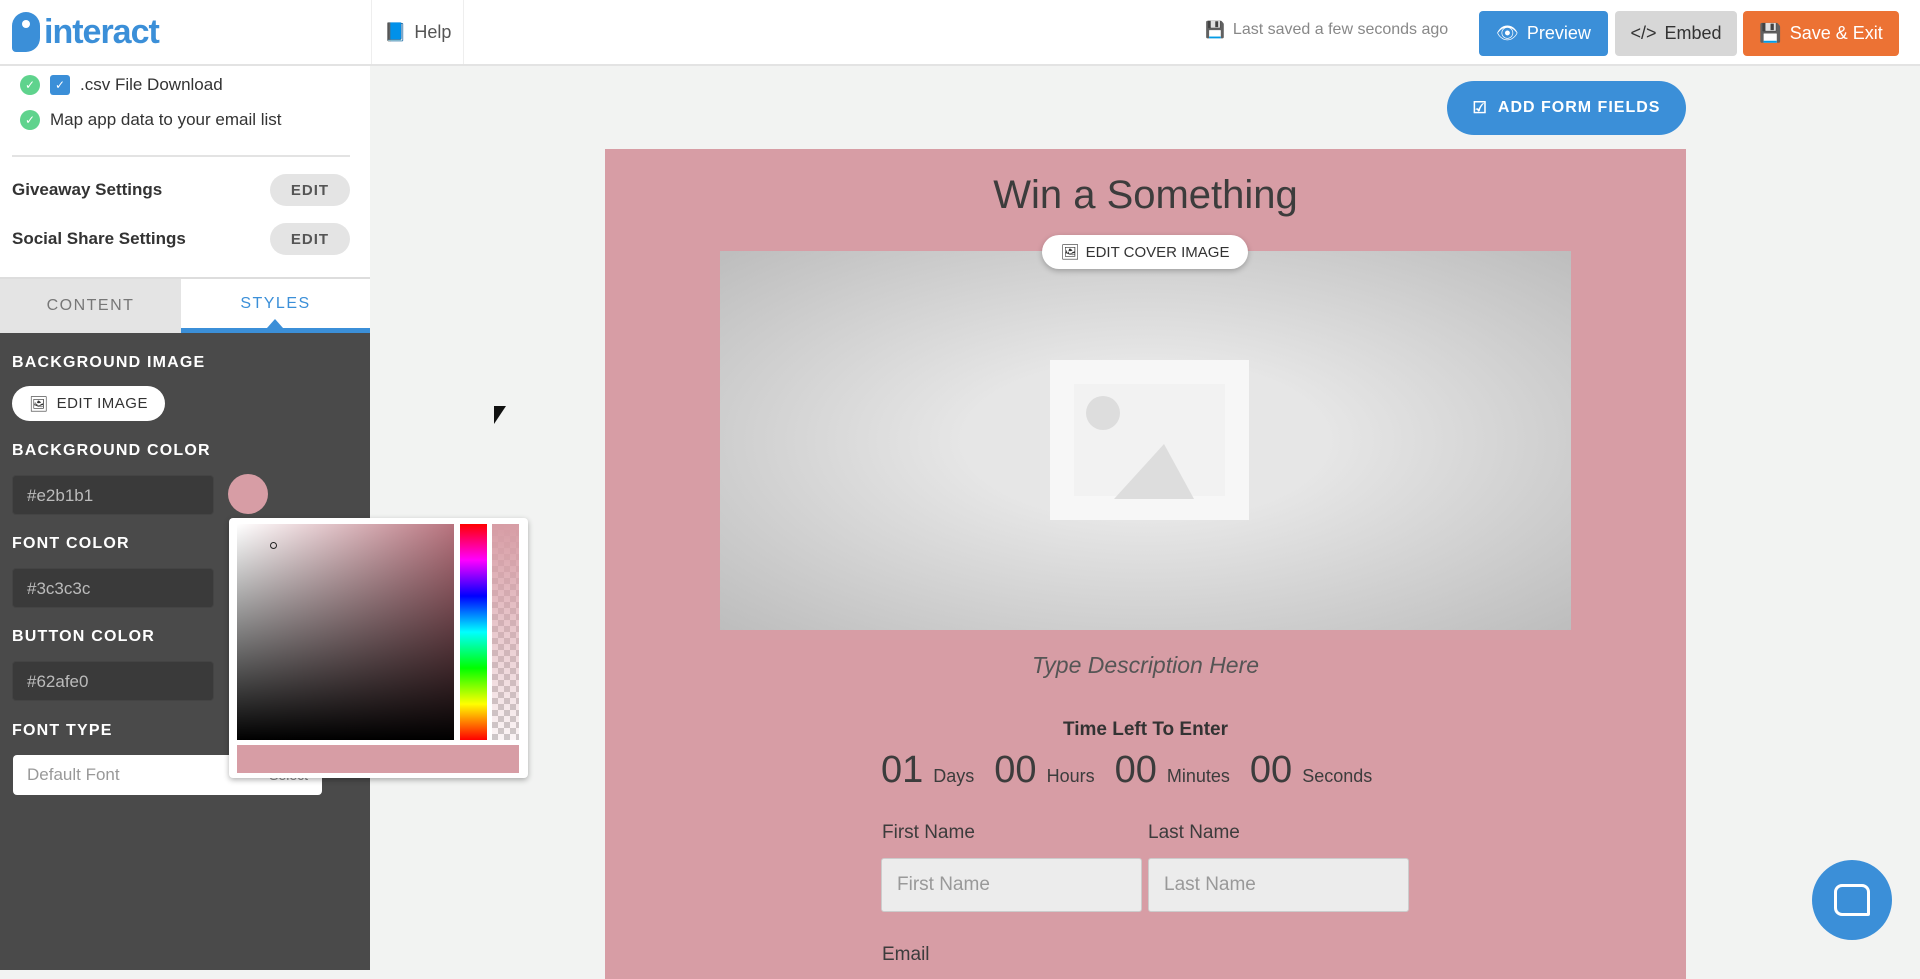 This screenshot has height=979, width=1920. Describe the element at coordinates (111, 450) in the screenshot. I see `bg-color-label: BACKGROUND COLOR` at that location.